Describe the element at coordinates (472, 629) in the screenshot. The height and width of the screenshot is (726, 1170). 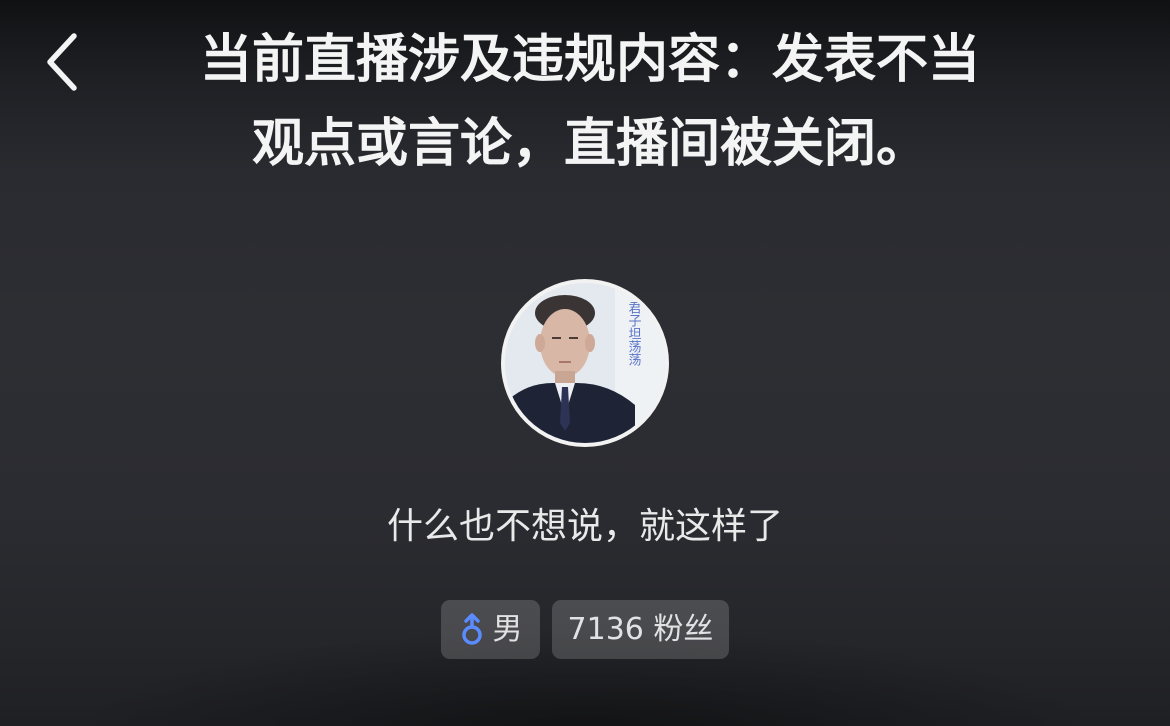
I see `male-icon` at that location.